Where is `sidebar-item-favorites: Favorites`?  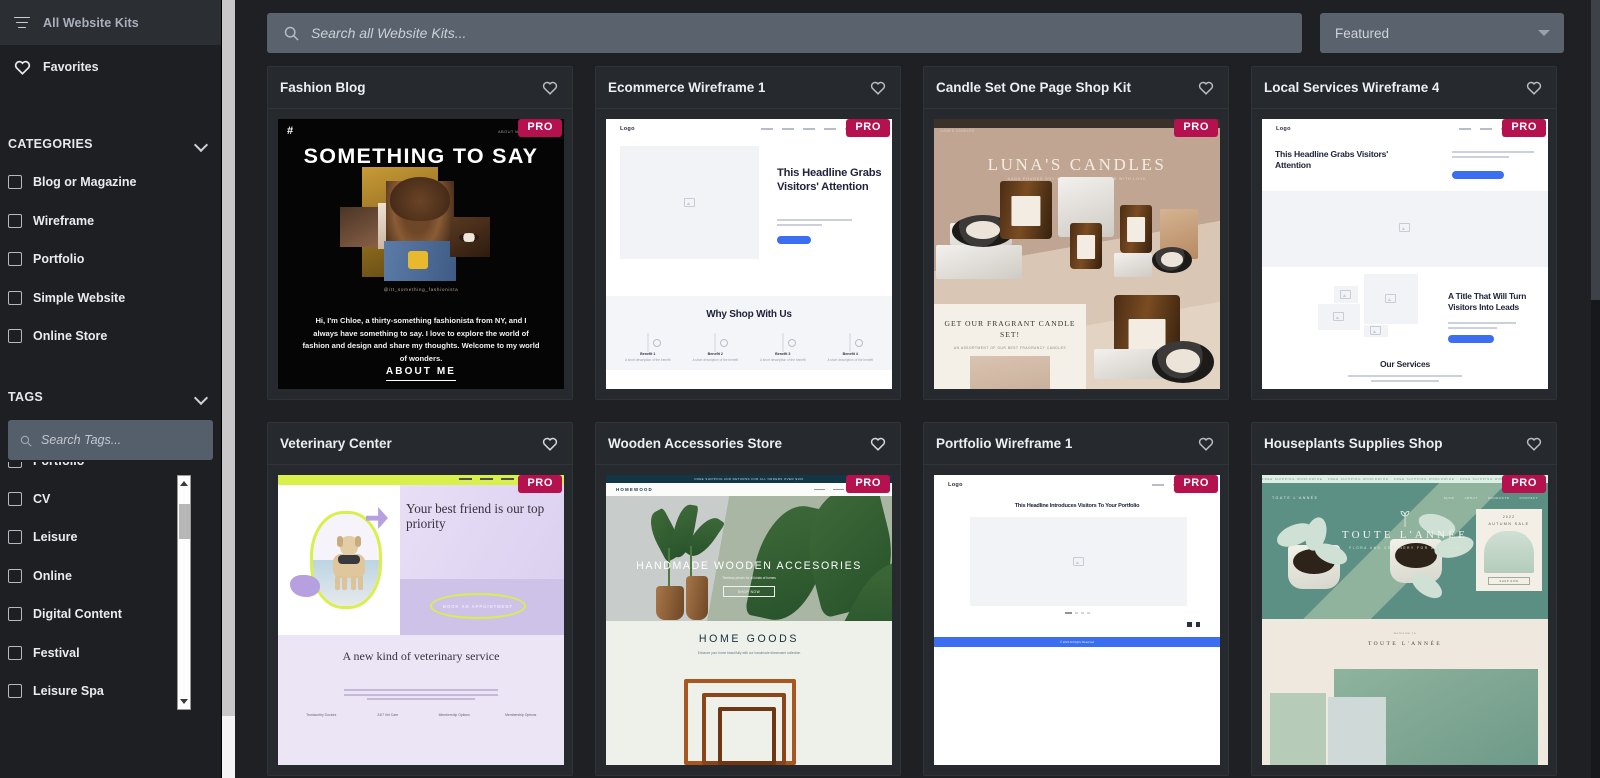 sidebar-item-favorites: Favorites is located at coordinates (110, 67).